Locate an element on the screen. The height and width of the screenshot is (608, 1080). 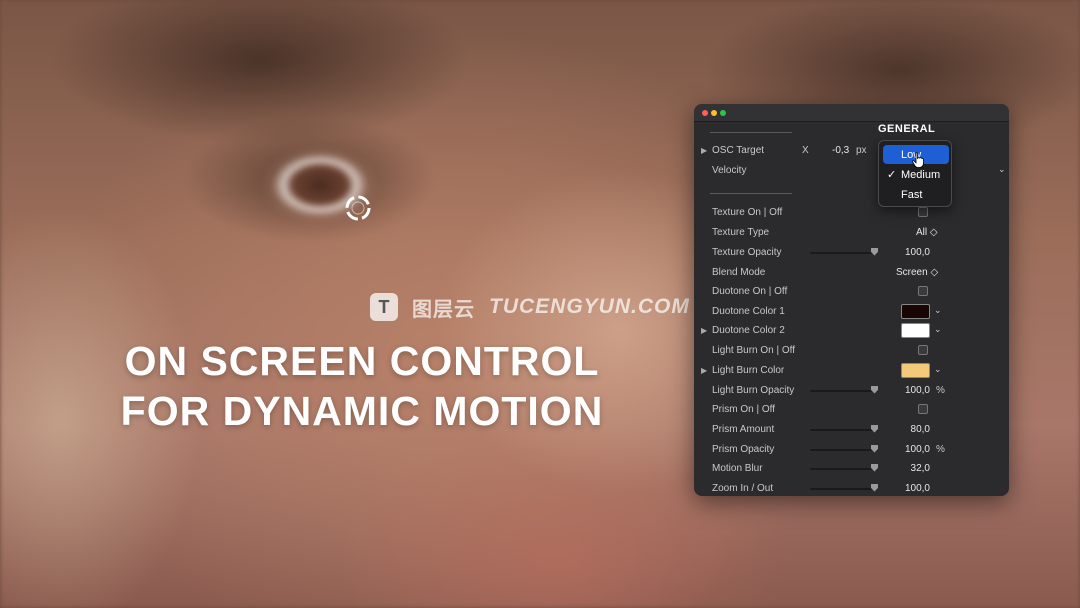
texture-on-checkbox is located at coordinates (923, 212).